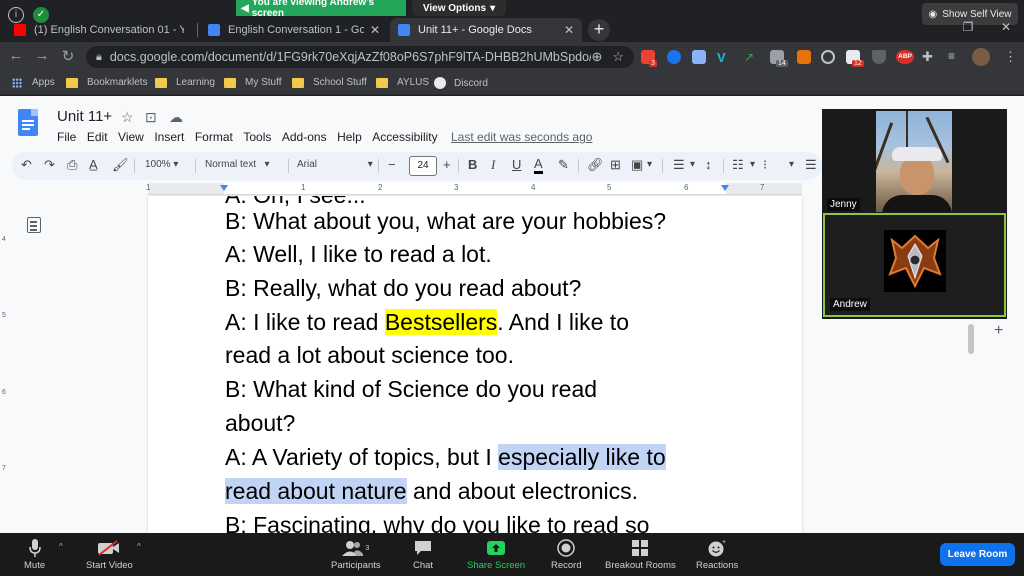 The width and height of the screenshot is (1024, 576). What do you see at coordinates (404, 137) in the screenshot?
I see `menu-accessibility: Accessibility` at bounding box center [404, 137].